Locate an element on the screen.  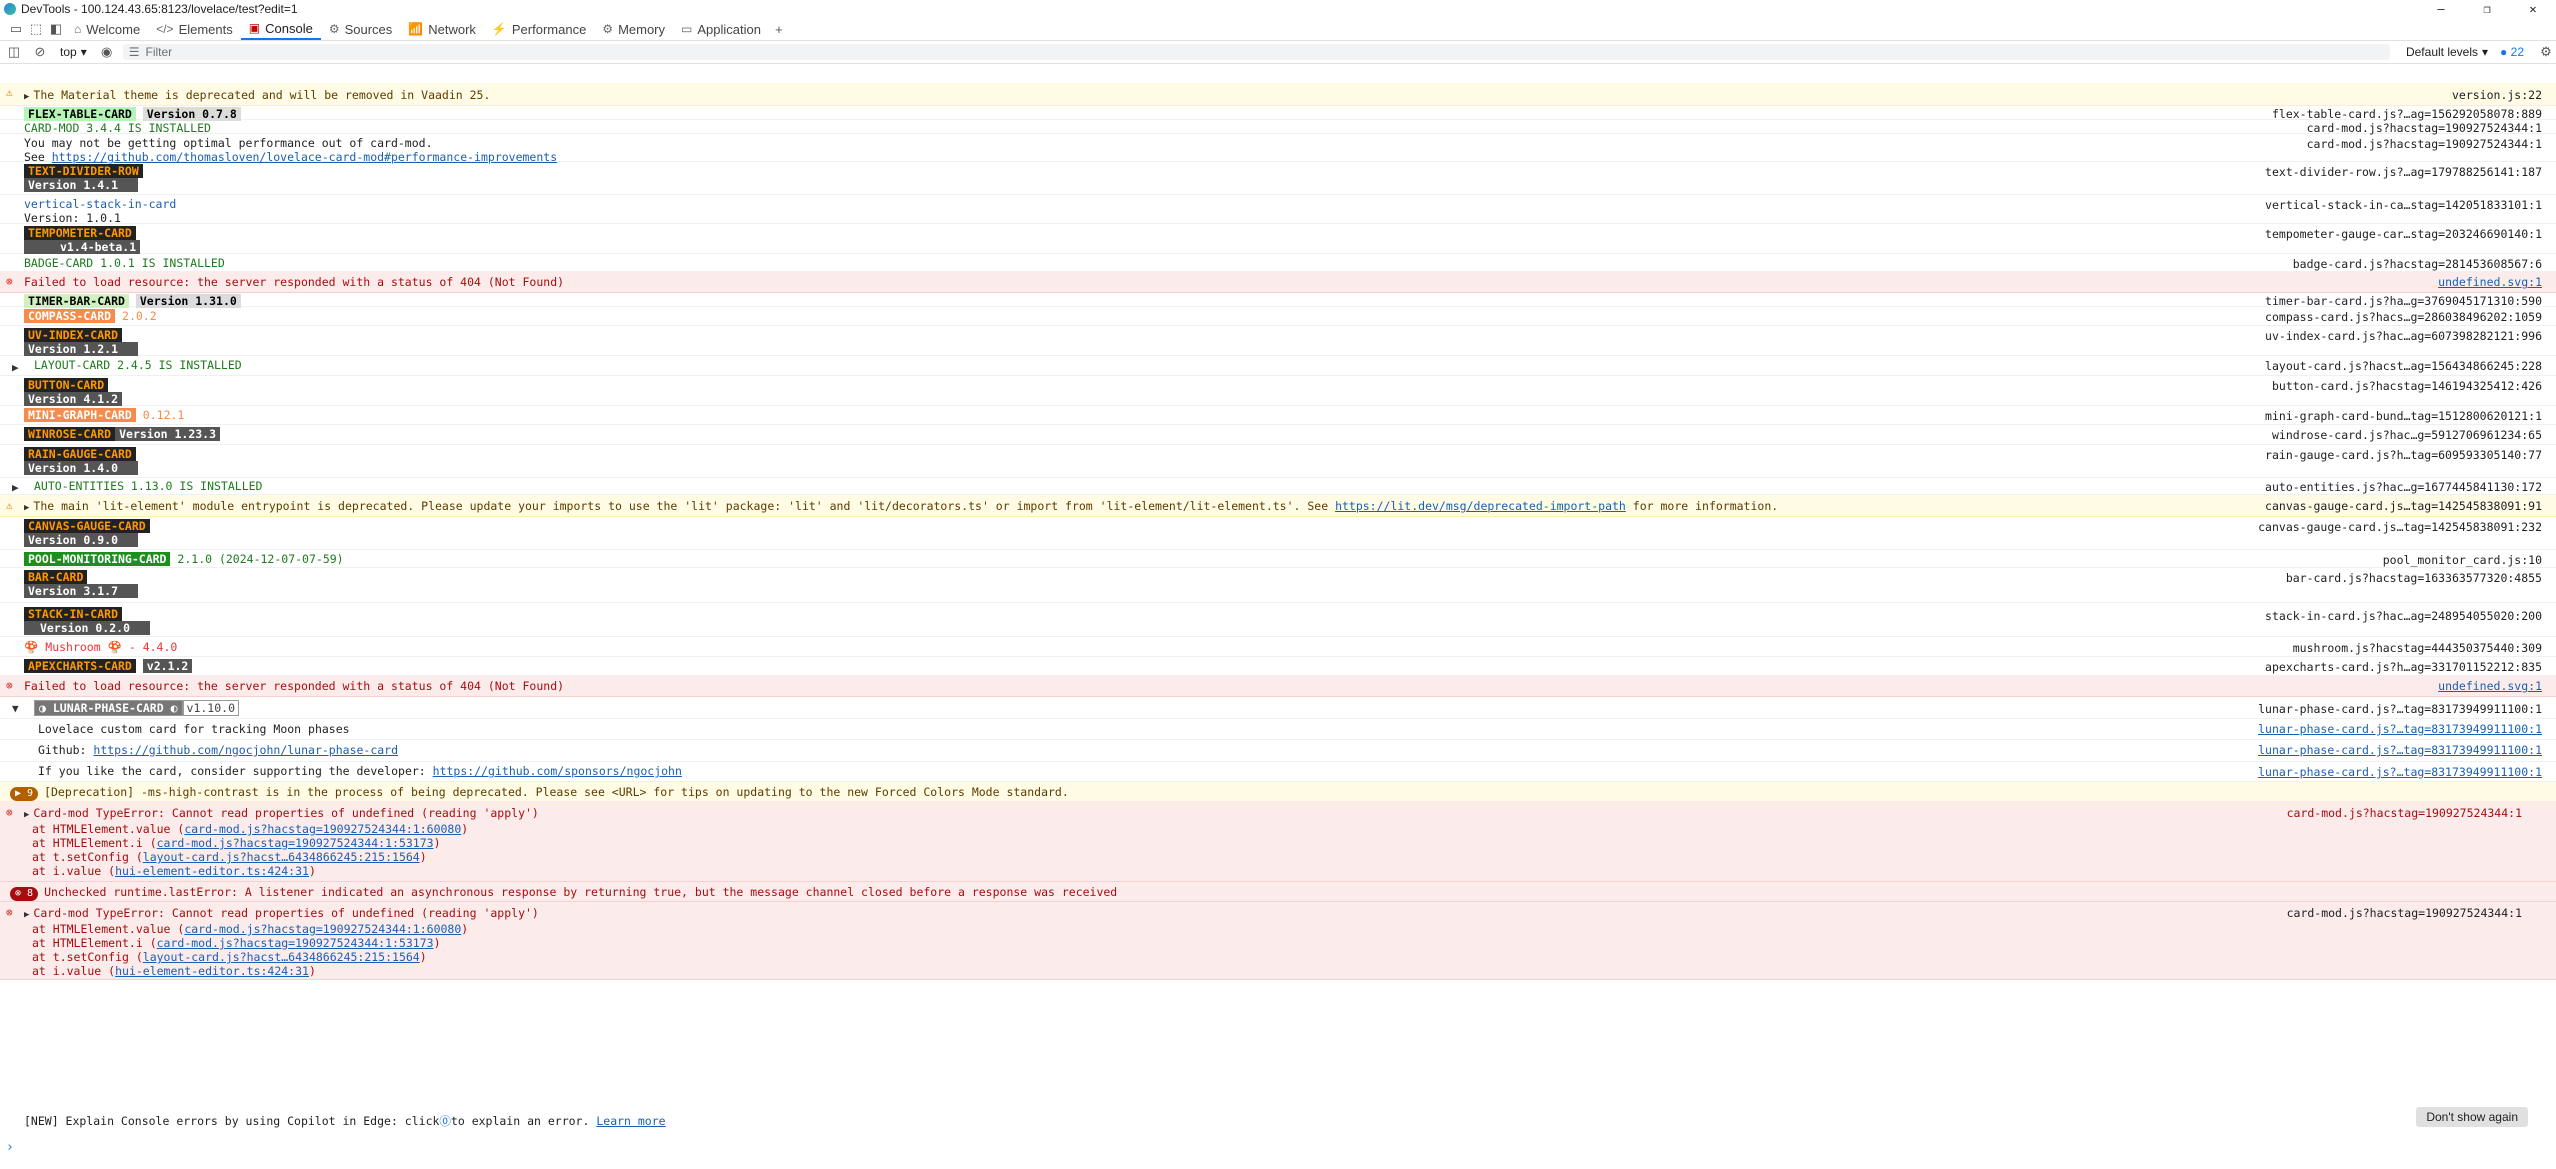
warning-icon: ⚠ is located at coordinates (9, 92).